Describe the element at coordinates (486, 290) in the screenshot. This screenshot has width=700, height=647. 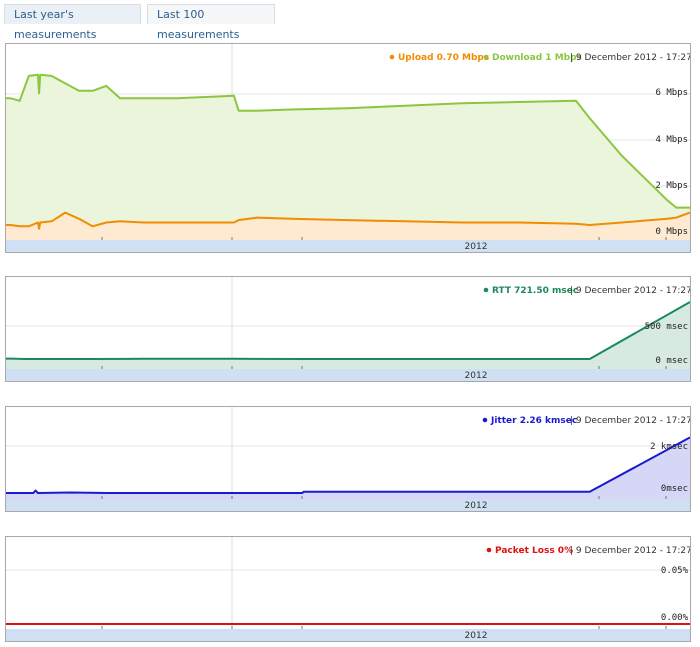
I see `rtt-legend-dot` at that location.